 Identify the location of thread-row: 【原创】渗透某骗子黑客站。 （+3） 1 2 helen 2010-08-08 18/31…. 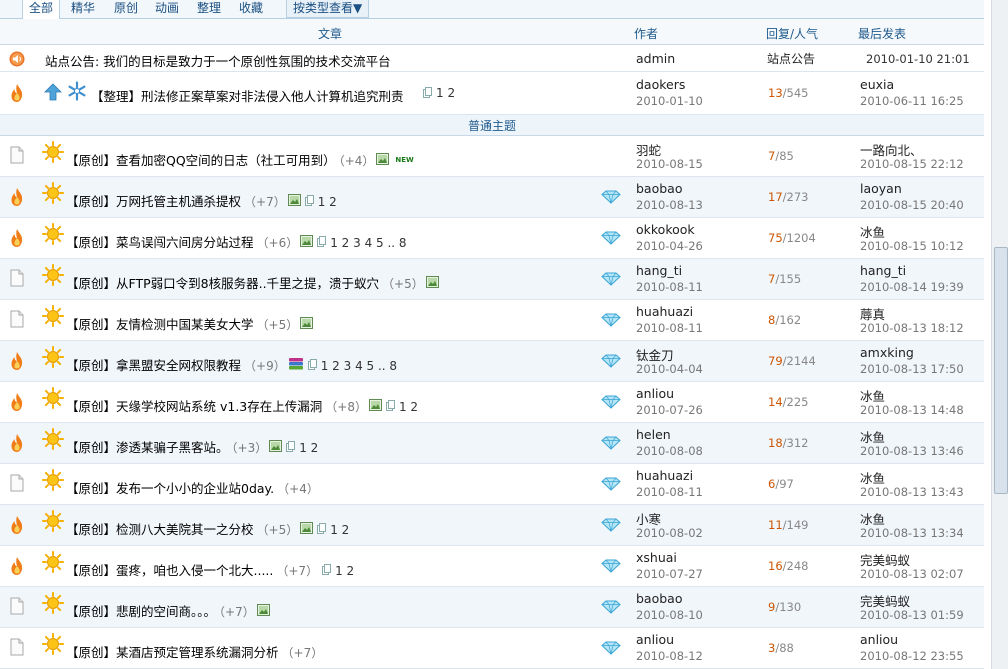
(492, 443).